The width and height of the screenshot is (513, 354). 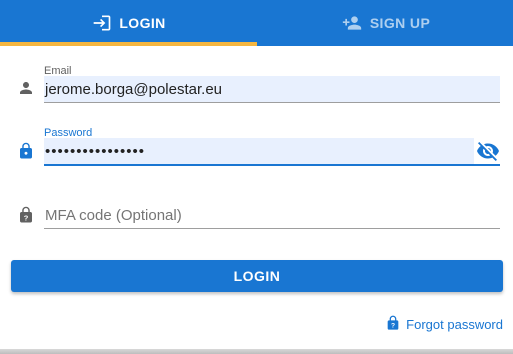 What do you see at coordinates (454, 324) in the screenshot?
I see `forgot-password-label: Forgot password` at bounding box center [454, 324].